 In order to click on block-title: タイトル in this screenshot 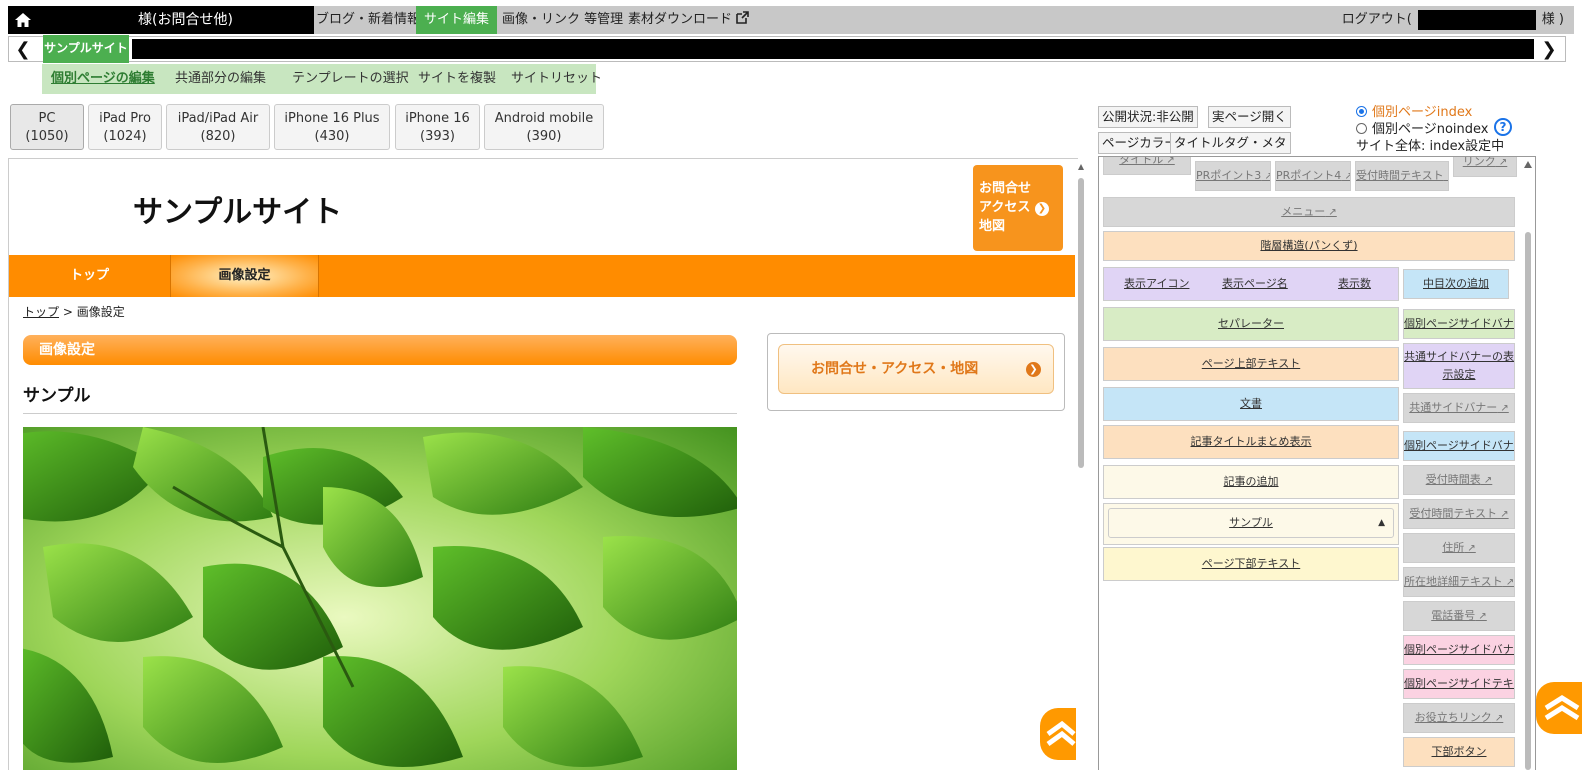, I will do `click(1147, 166)`.